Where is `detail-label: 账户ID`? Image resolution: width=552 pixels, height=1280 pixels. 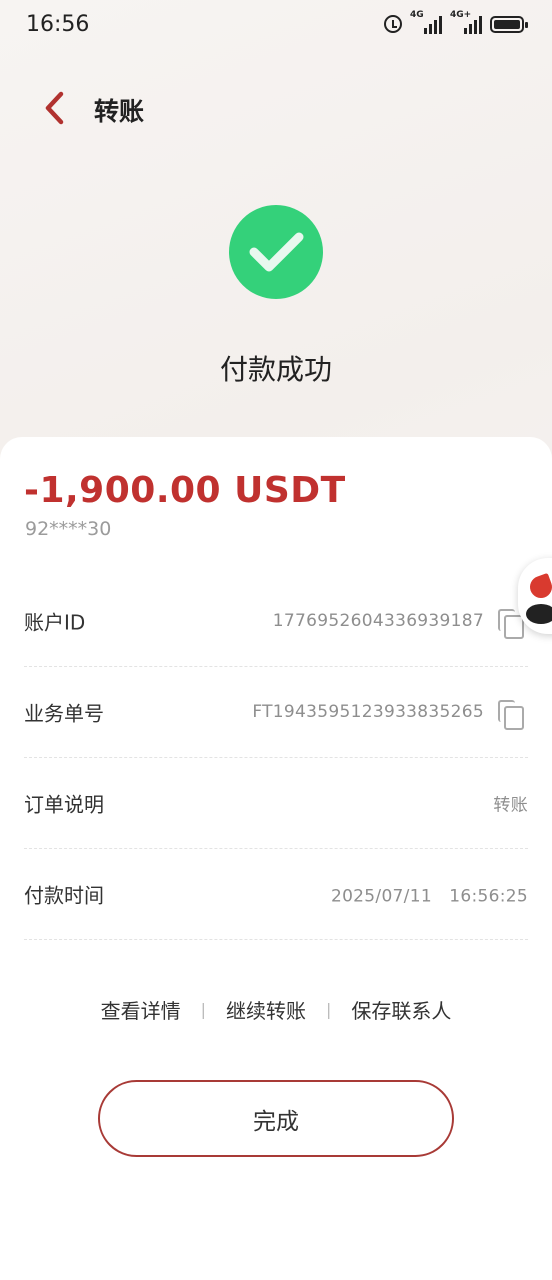 detail-label: 账户ID is located at coordinates (55, 622).